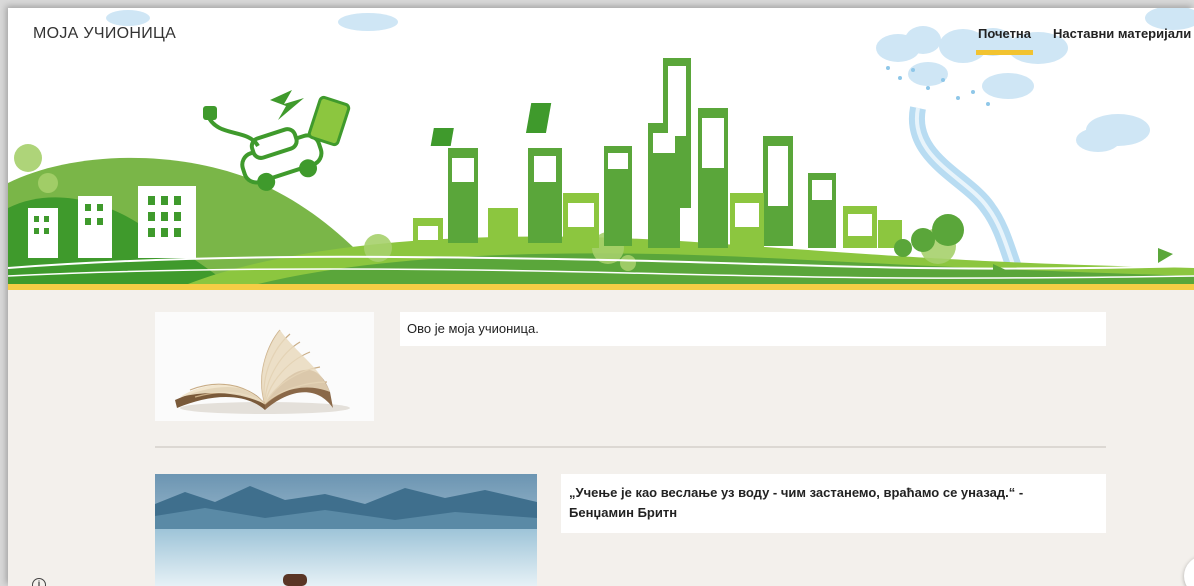  Describe the element at coordinates (753, 329) in the screenshot. I see `intro-text-card: Ово је моја учионица.` at that location.